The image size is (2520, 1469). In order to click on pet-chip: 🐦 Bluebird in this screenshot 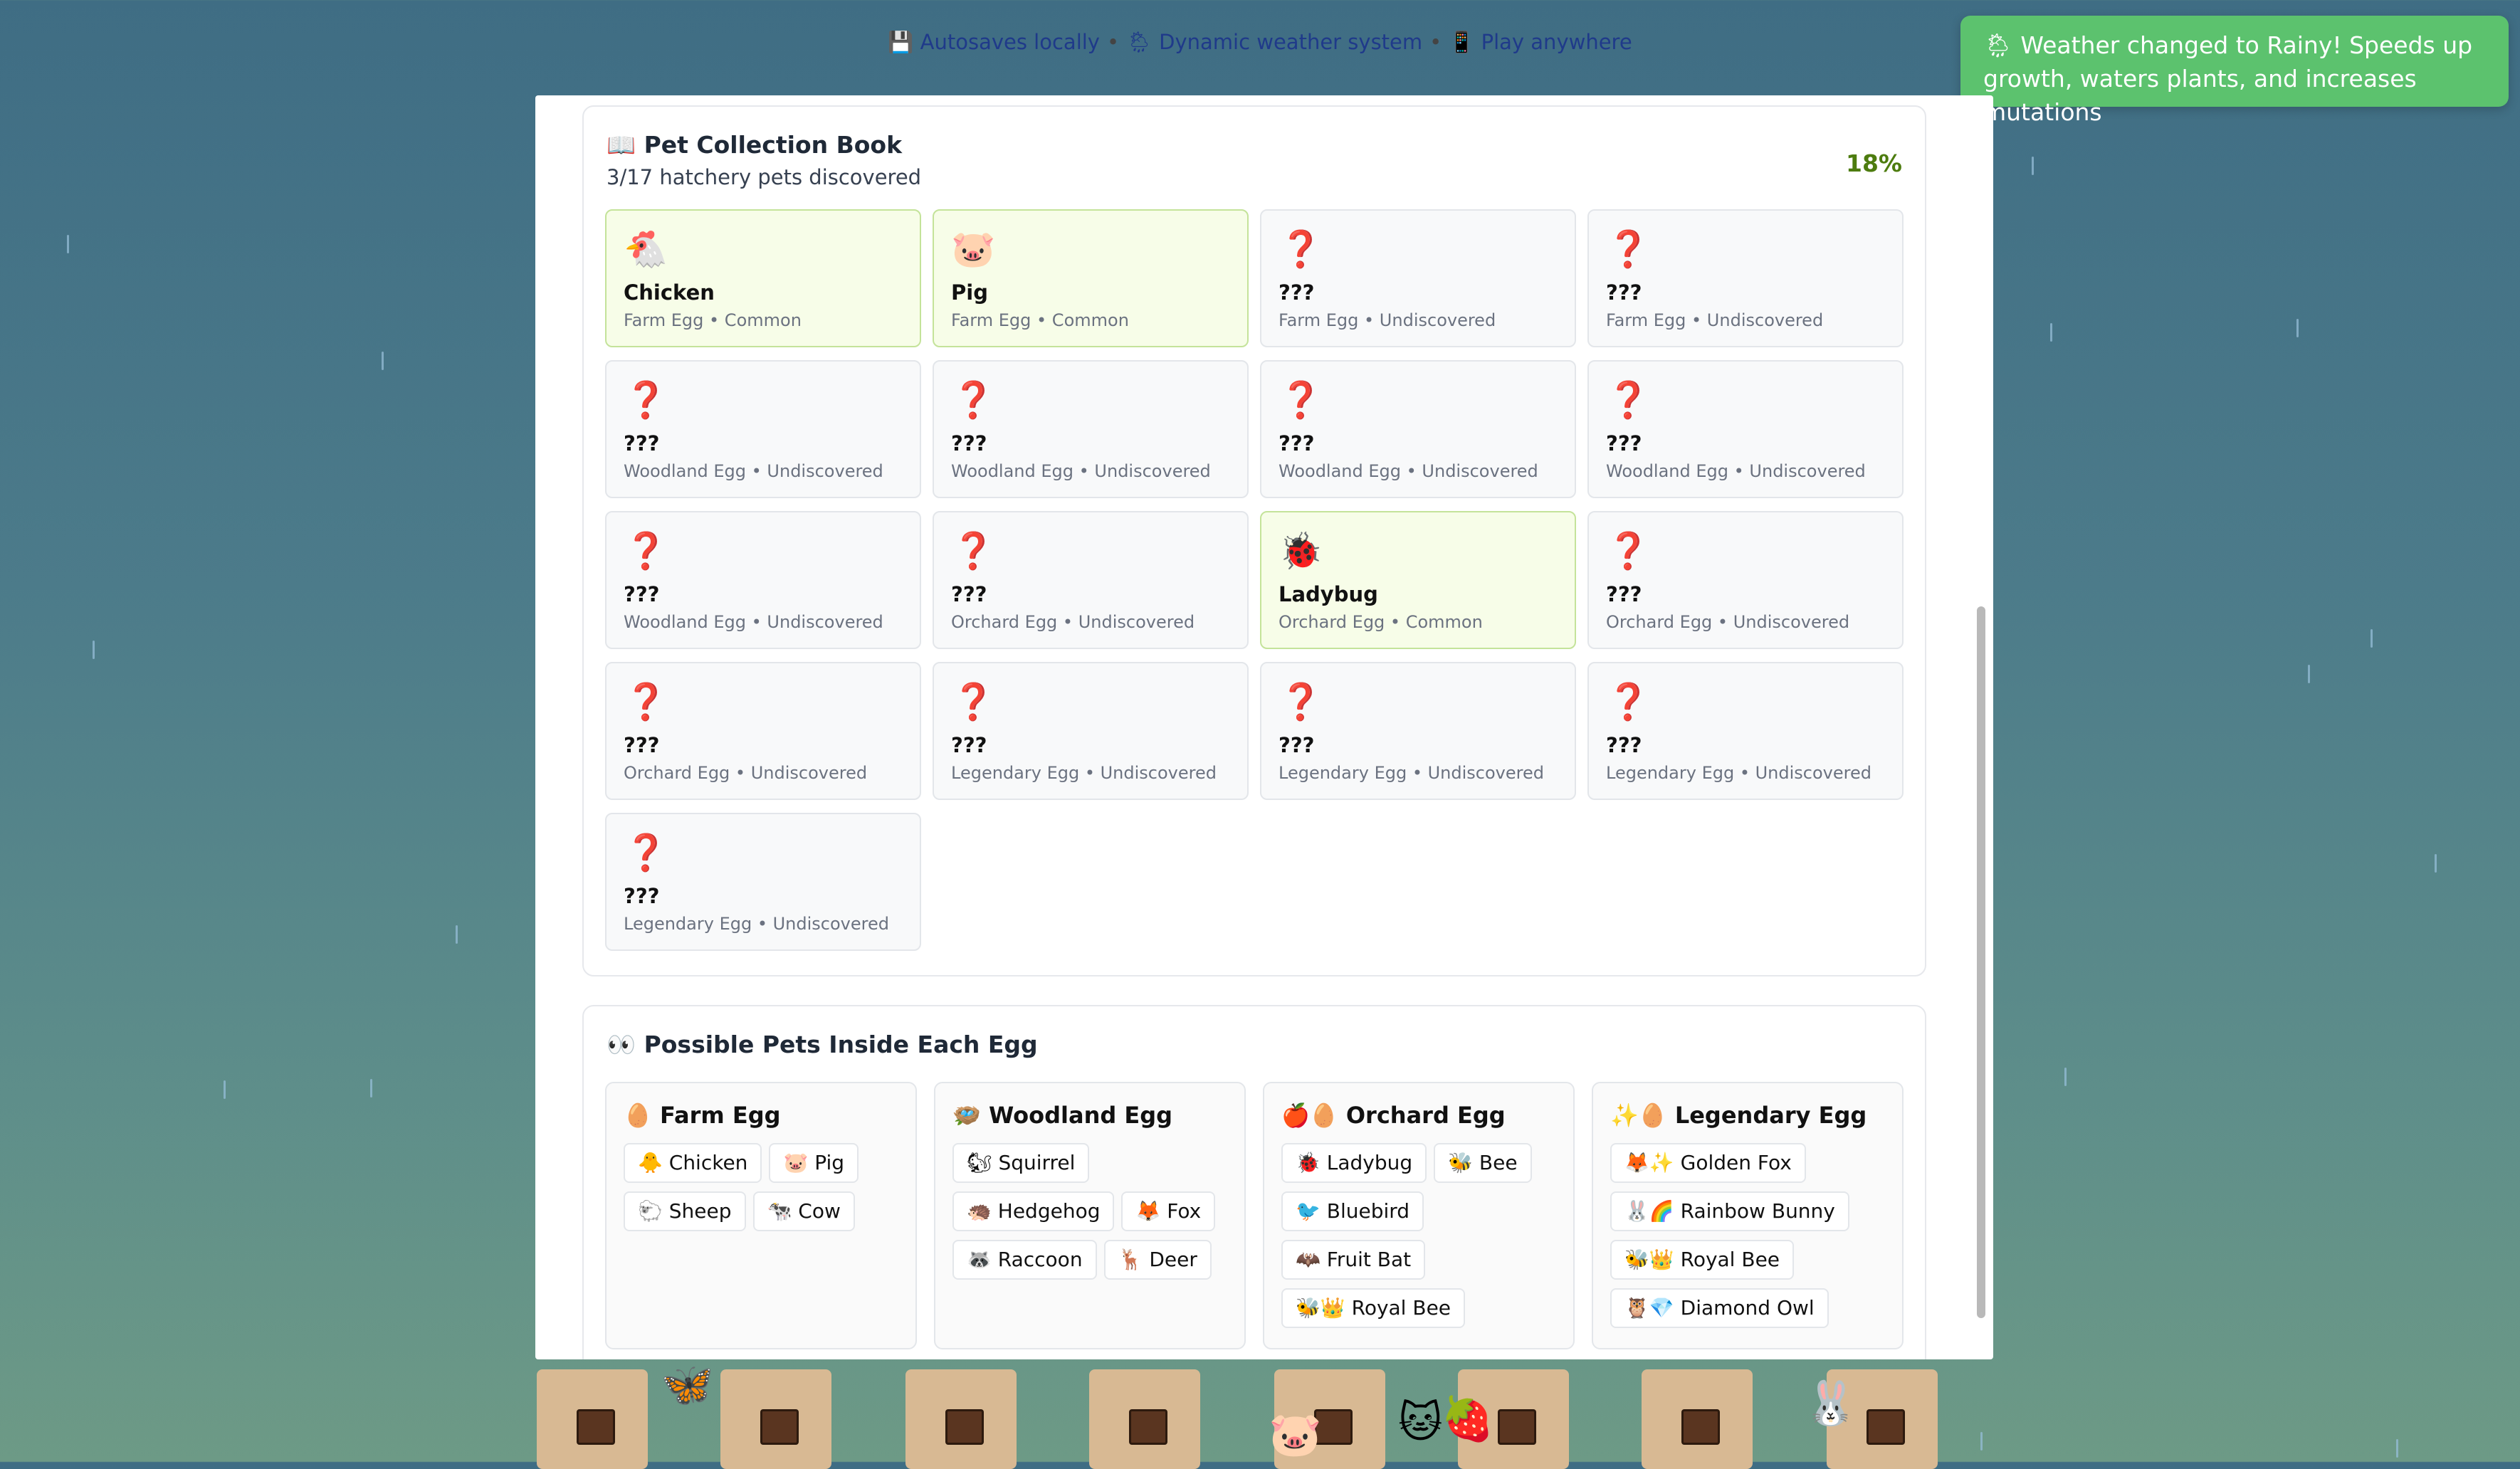, I will do `click(1352, 1211)`.